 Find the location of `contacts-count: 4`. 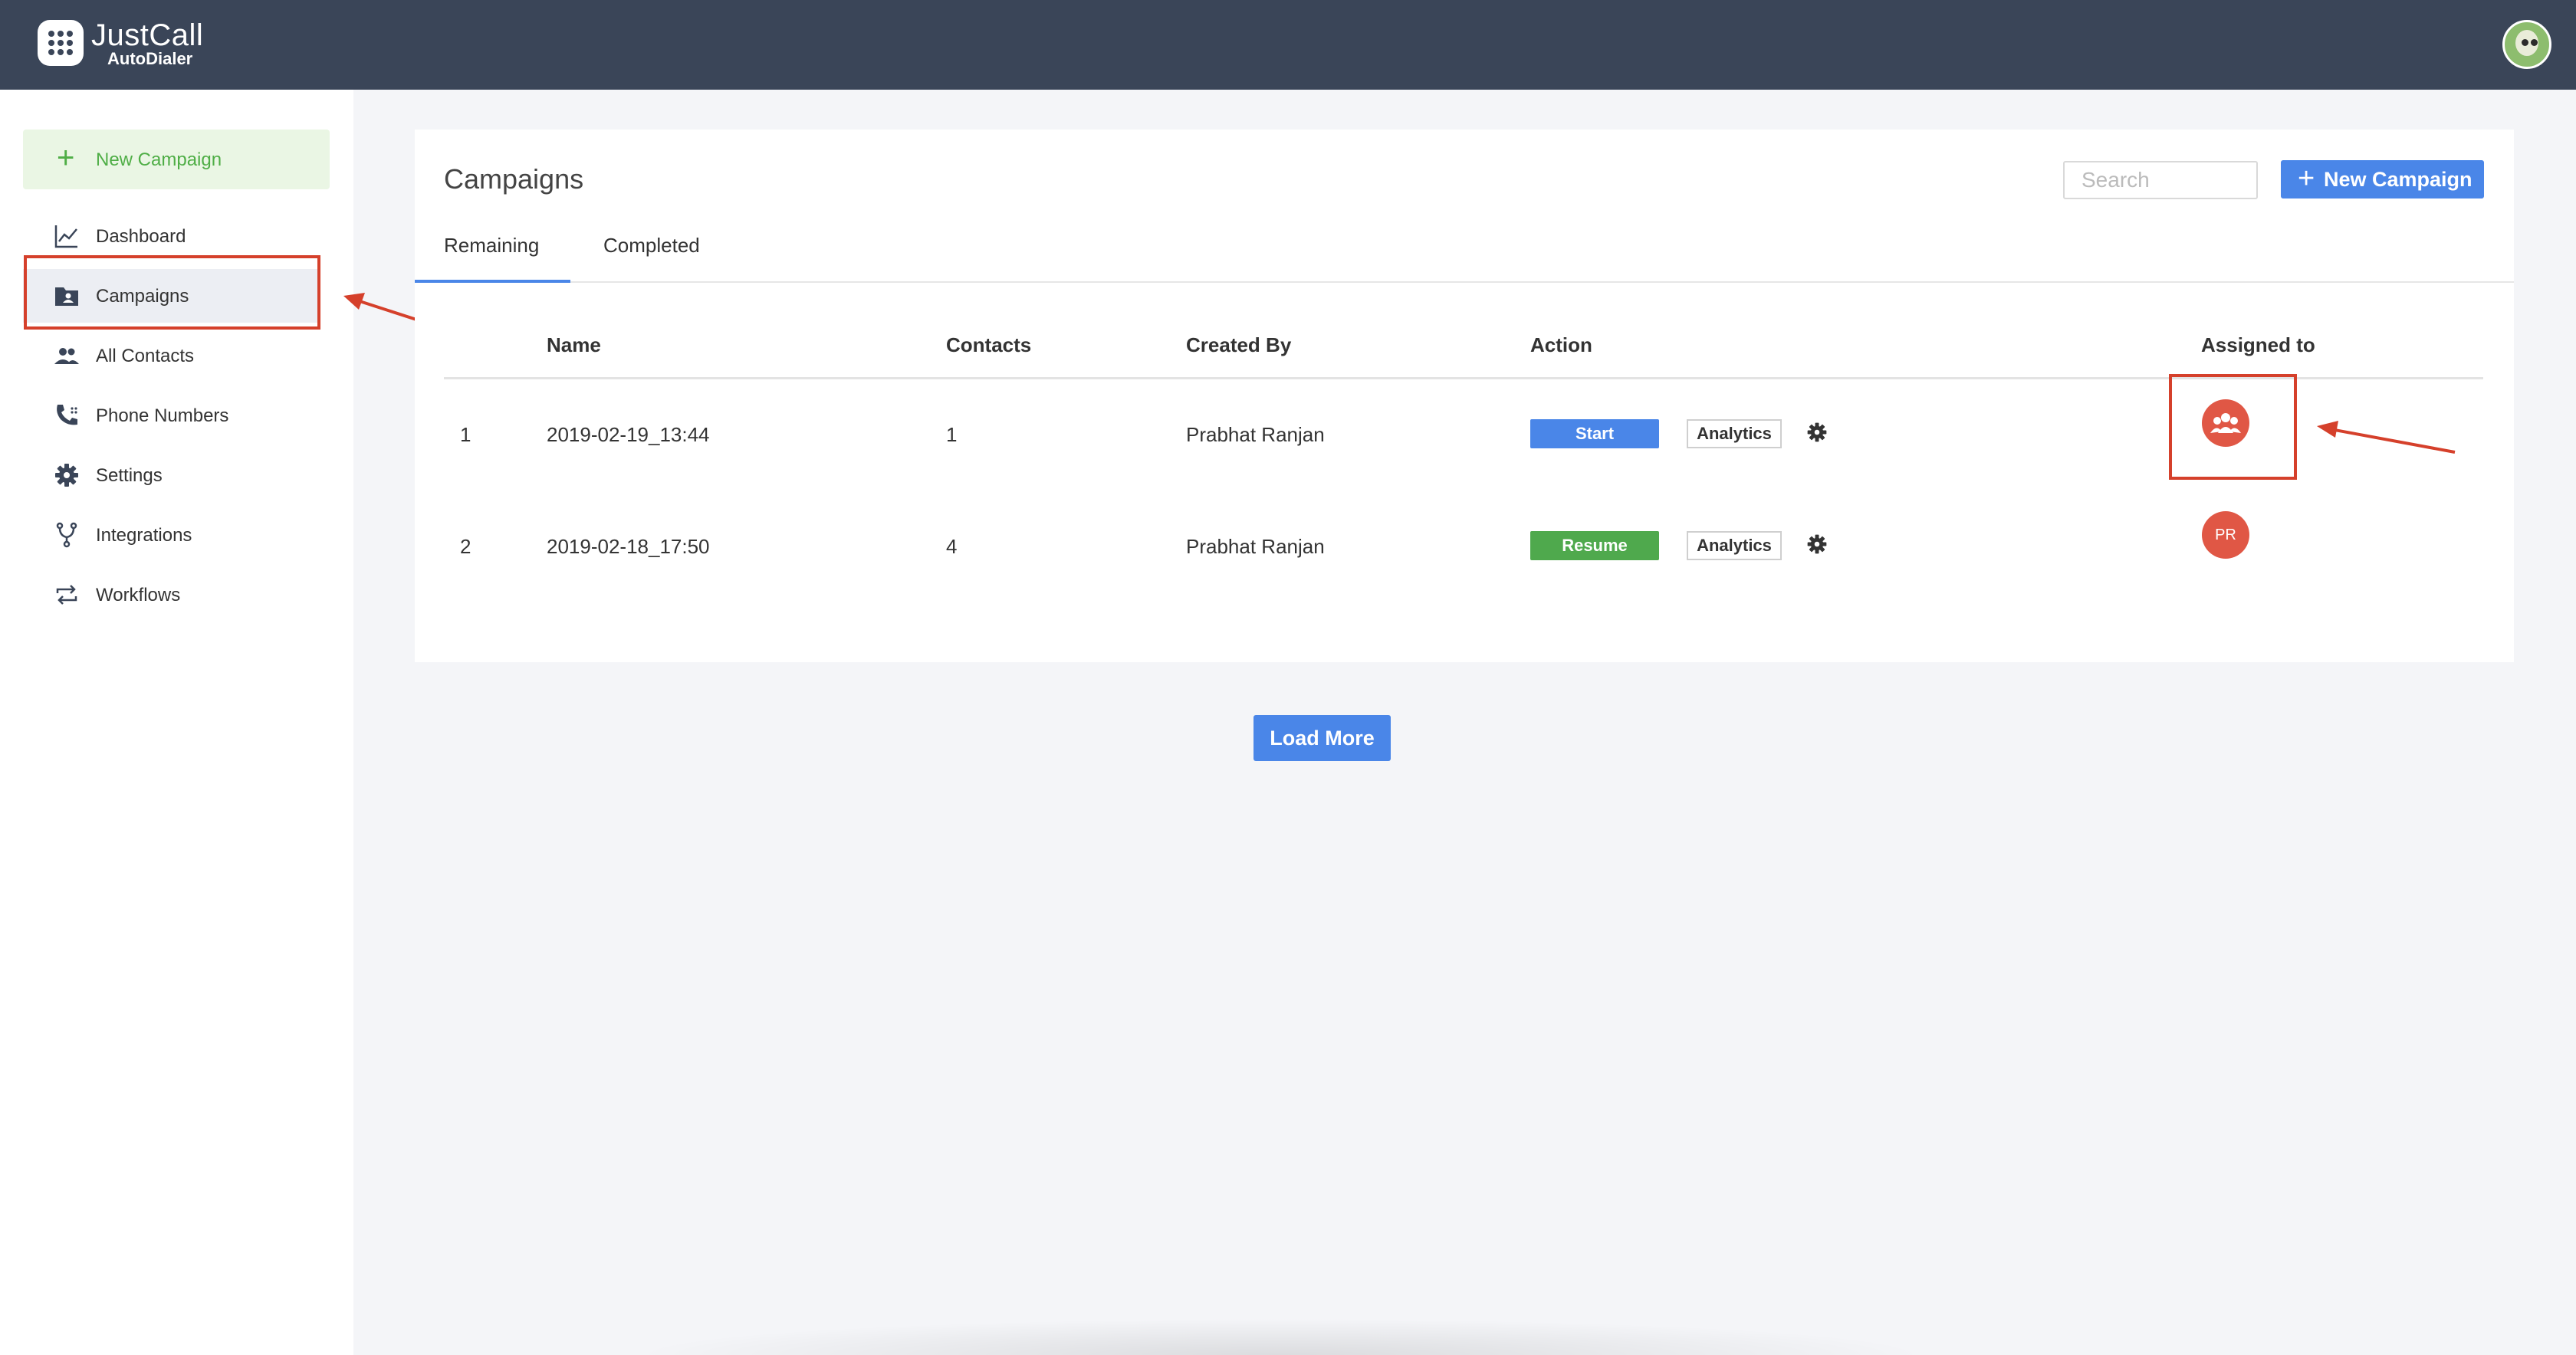

contacts-count: 4 is located at coordinates (952, 546).